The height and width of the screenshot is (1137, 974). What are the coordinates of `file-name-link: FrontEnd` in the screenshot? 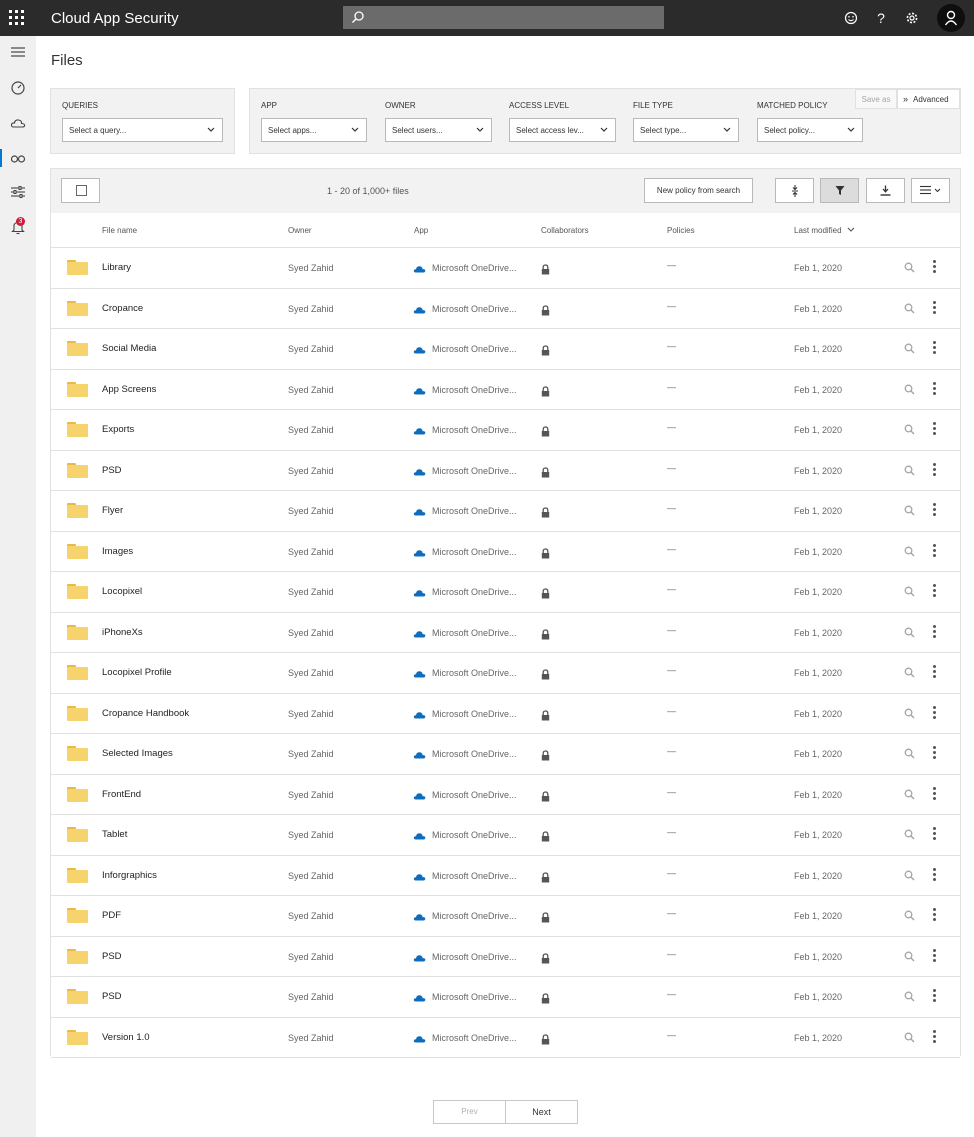 It's located at (121, 794).